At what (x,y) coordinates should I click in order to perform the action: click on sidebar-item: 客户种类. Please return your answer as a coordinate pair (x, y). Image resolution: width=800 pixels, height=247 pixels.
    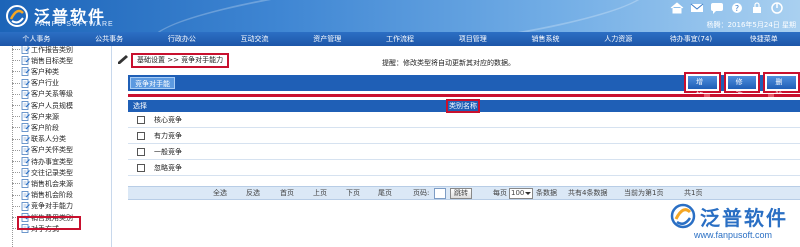
    Looking at the image, I should click on (35, 71).